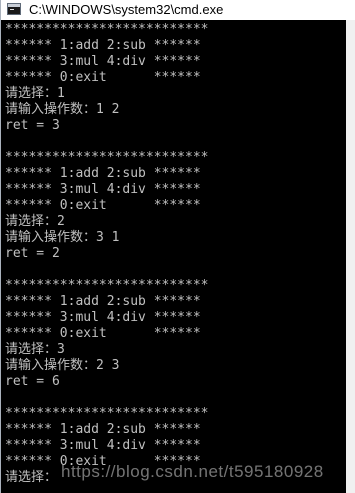 Image resolution: width=355 pixels, height=493 pixels. What do you see at coordinates (126, 9) in the screenshot?
I see `window-title: C:\WINDOWS\system32\cmd.exe` at bounding box center [126, 9].